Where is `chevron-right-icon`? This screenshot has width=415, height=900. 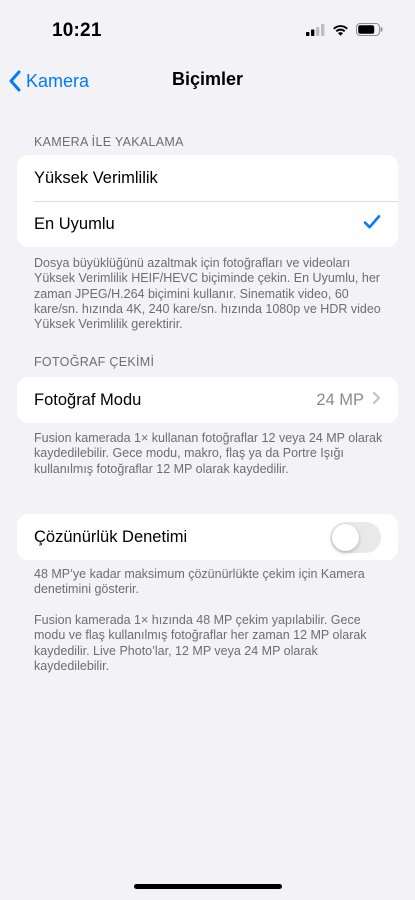 chevron-right-icon is located at coordinates (376, 400).